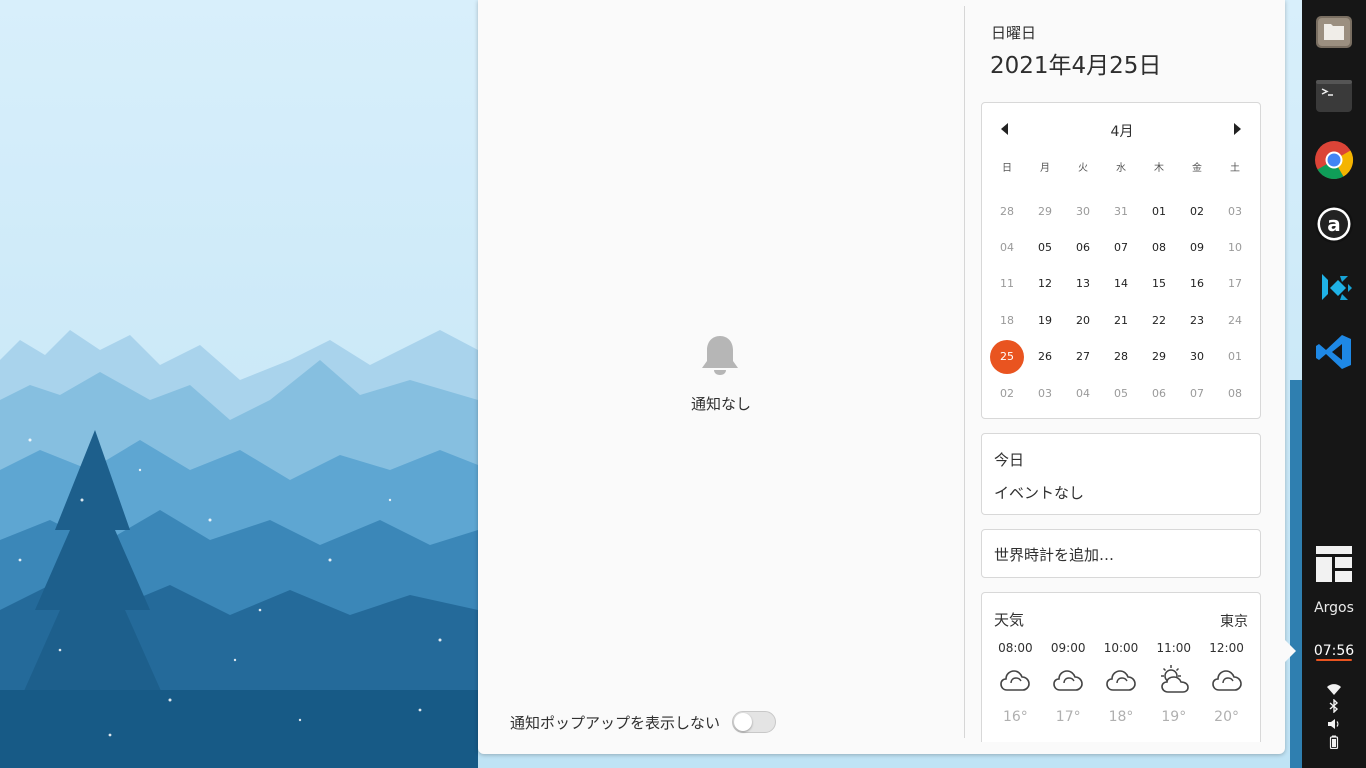 The image size is (1366, 768). I want to click on calendar-day: 27, so click(1083, 357).